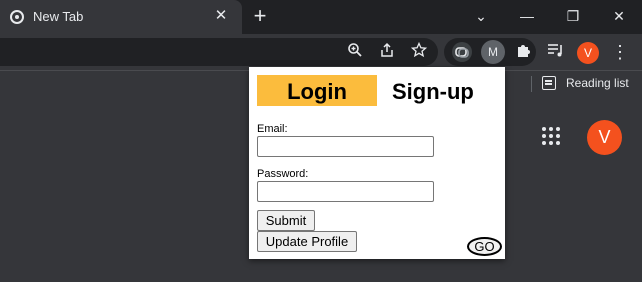 This screenshot has width=642, height=282. Describe the element at coordinates (619, 16) in the screenshot. I see `close-window-button: ✕` at that location.